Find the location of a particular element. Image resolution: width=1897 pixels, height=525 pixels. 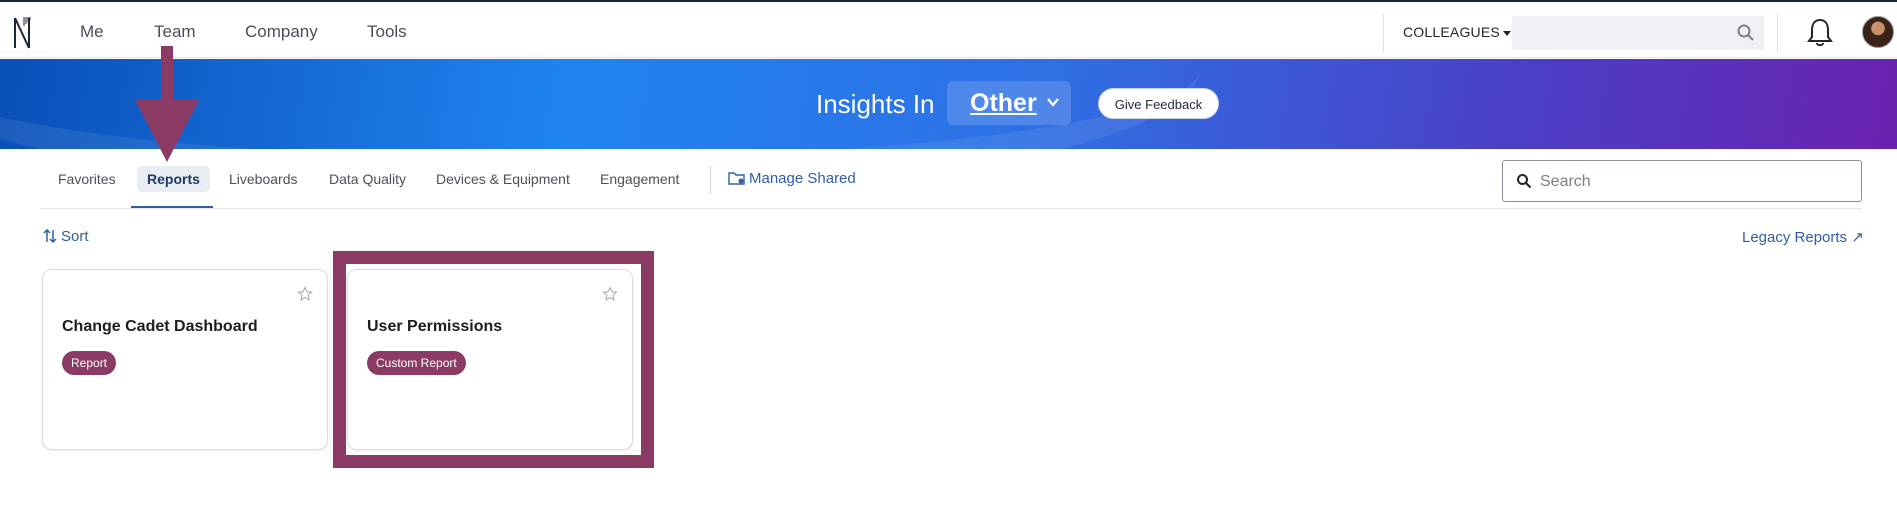

colleagues-label: COLLEAGUES is located at coordinates (1451, 32).